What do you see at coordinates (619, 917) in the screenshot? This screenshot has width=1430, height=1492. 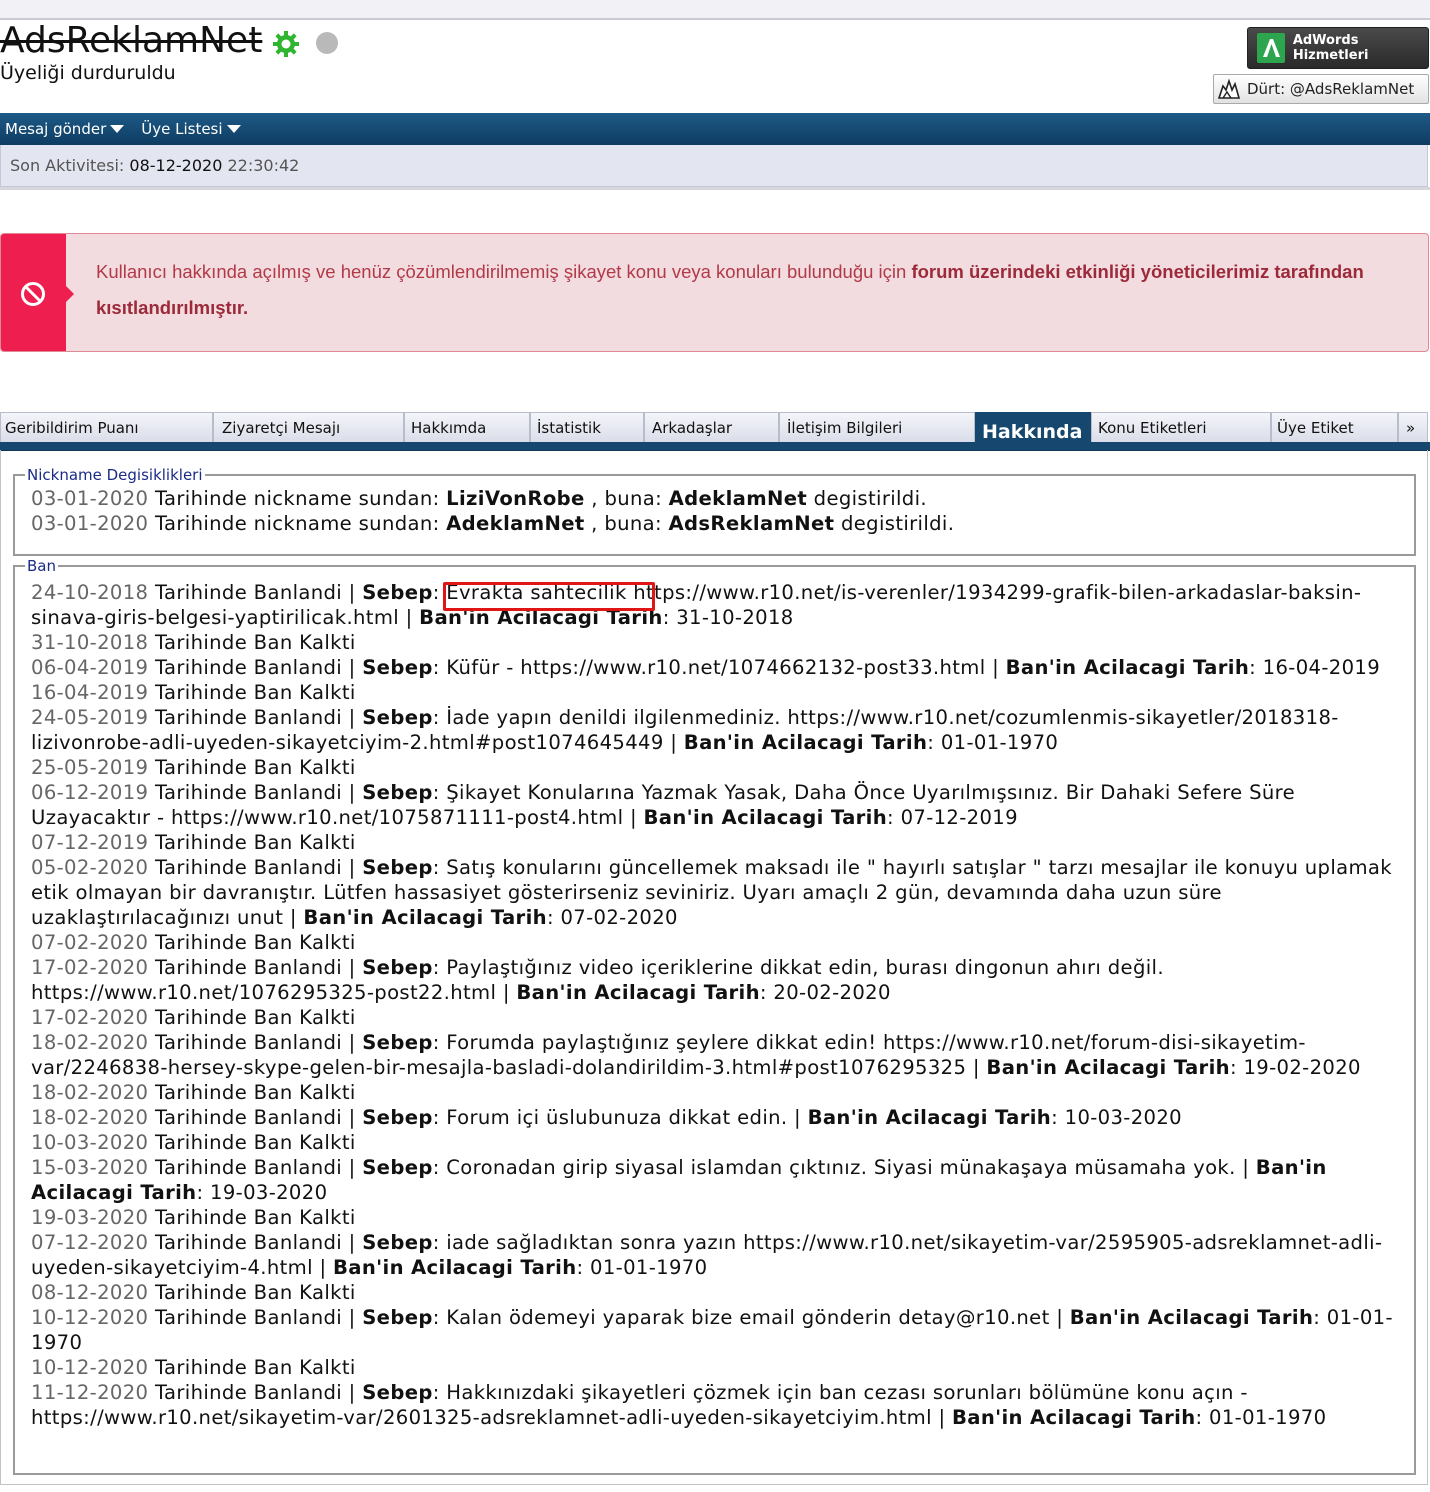 I see `ban-until-date: 07-02-2020` at bounding box center [619, 917].